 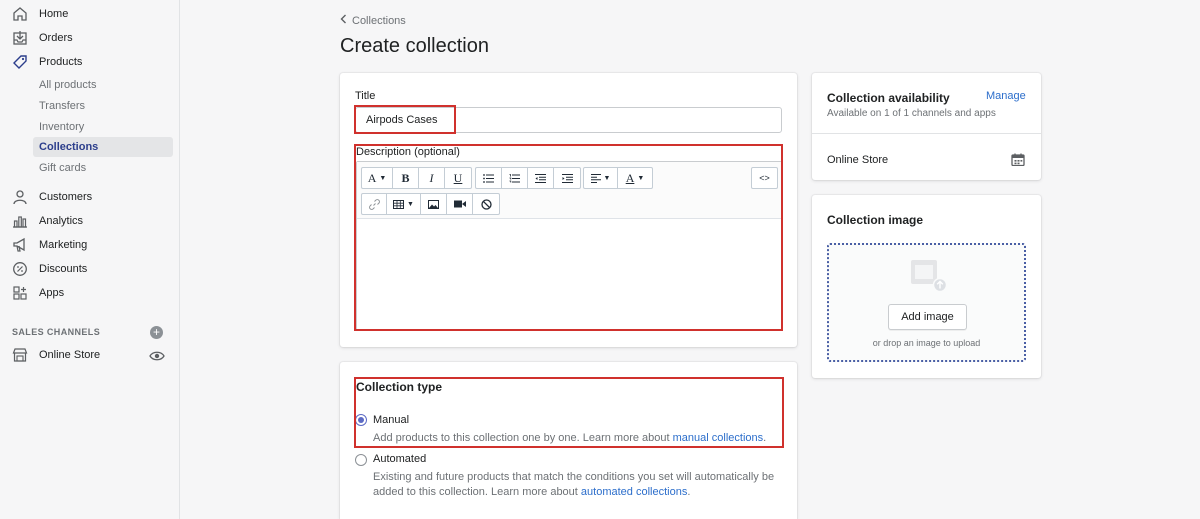 I want to click on divider, so click(x=926, y=133).